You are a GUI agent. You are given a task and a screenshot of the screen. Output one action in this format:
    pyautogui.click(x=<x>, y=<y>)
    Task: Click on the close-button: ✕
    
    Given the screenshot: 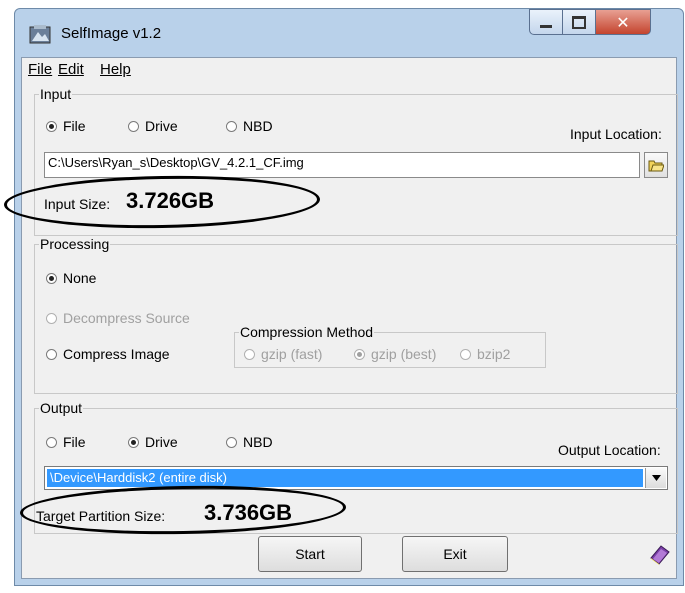 What is the action you would take?
    pyautogui.click(x=623, y=22)
    